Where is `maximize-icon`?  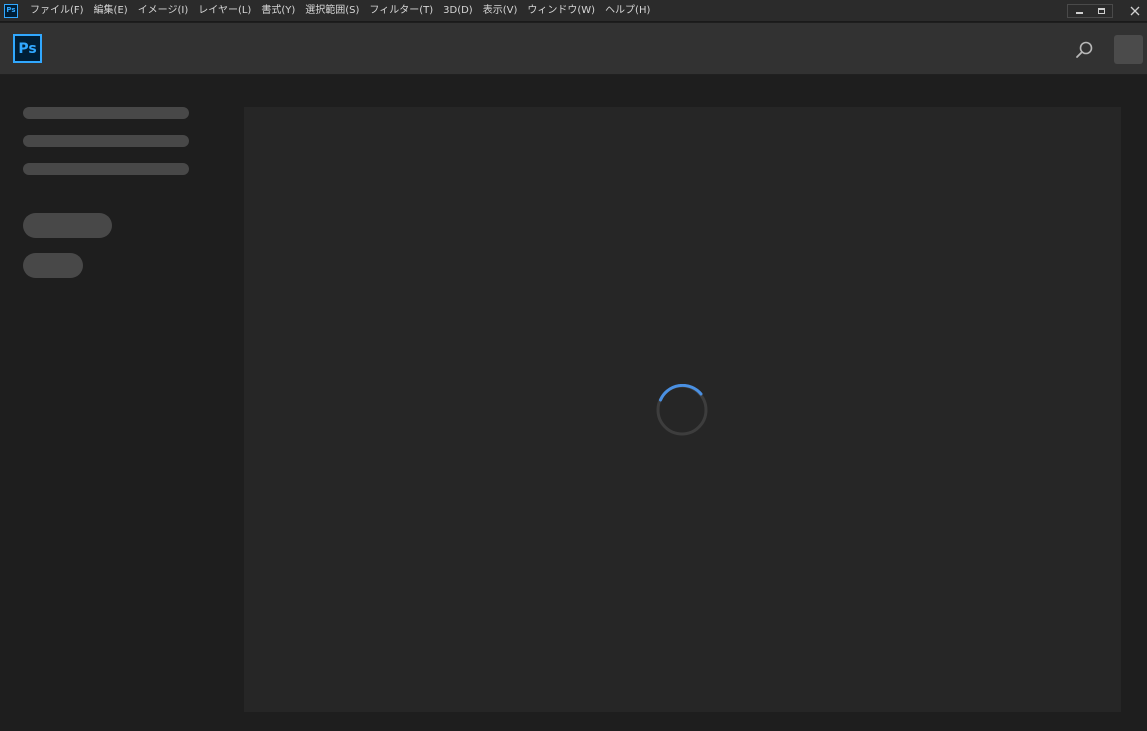 maximize-icon is located at coordinates (1101, 11).